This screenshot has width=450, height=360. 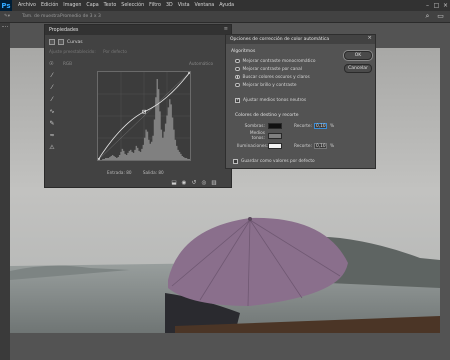 What do you see at coordinates (132, 5) in the screenshot?
I see `menu-seleccion: Selección` at bounding box center [132, 5].